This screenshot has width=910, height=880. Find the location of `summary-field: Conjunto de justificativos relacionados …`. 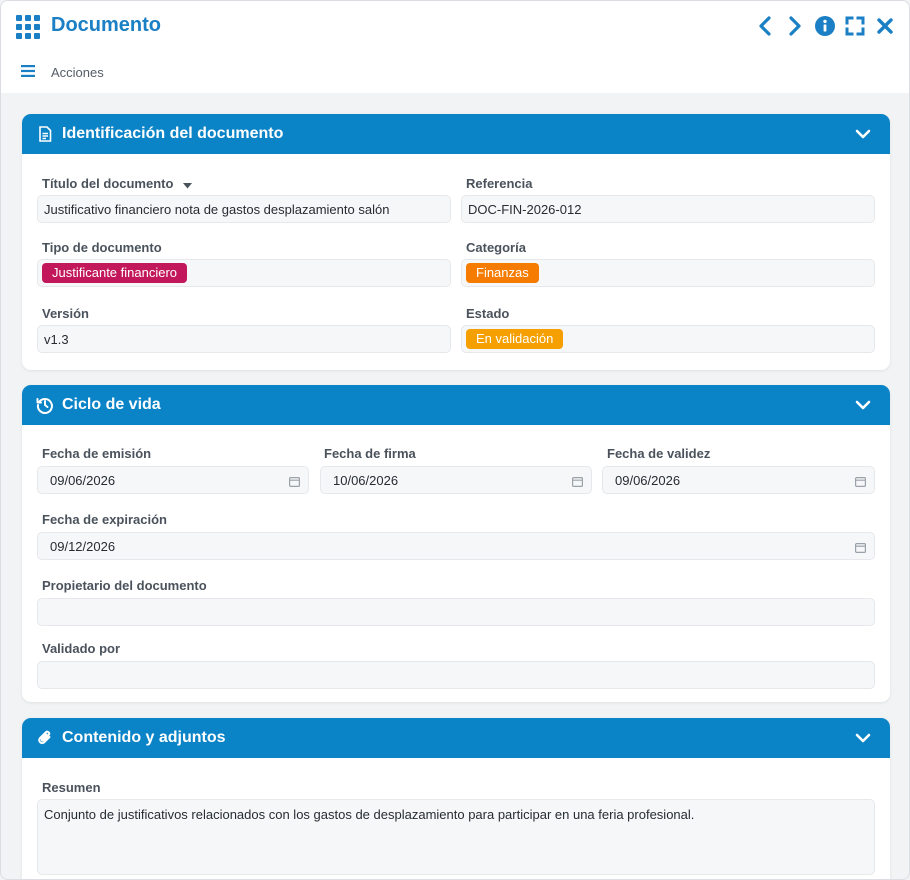

summary-field: Conjunto de justificativos relacionados … is located at coordinates (456, 837).